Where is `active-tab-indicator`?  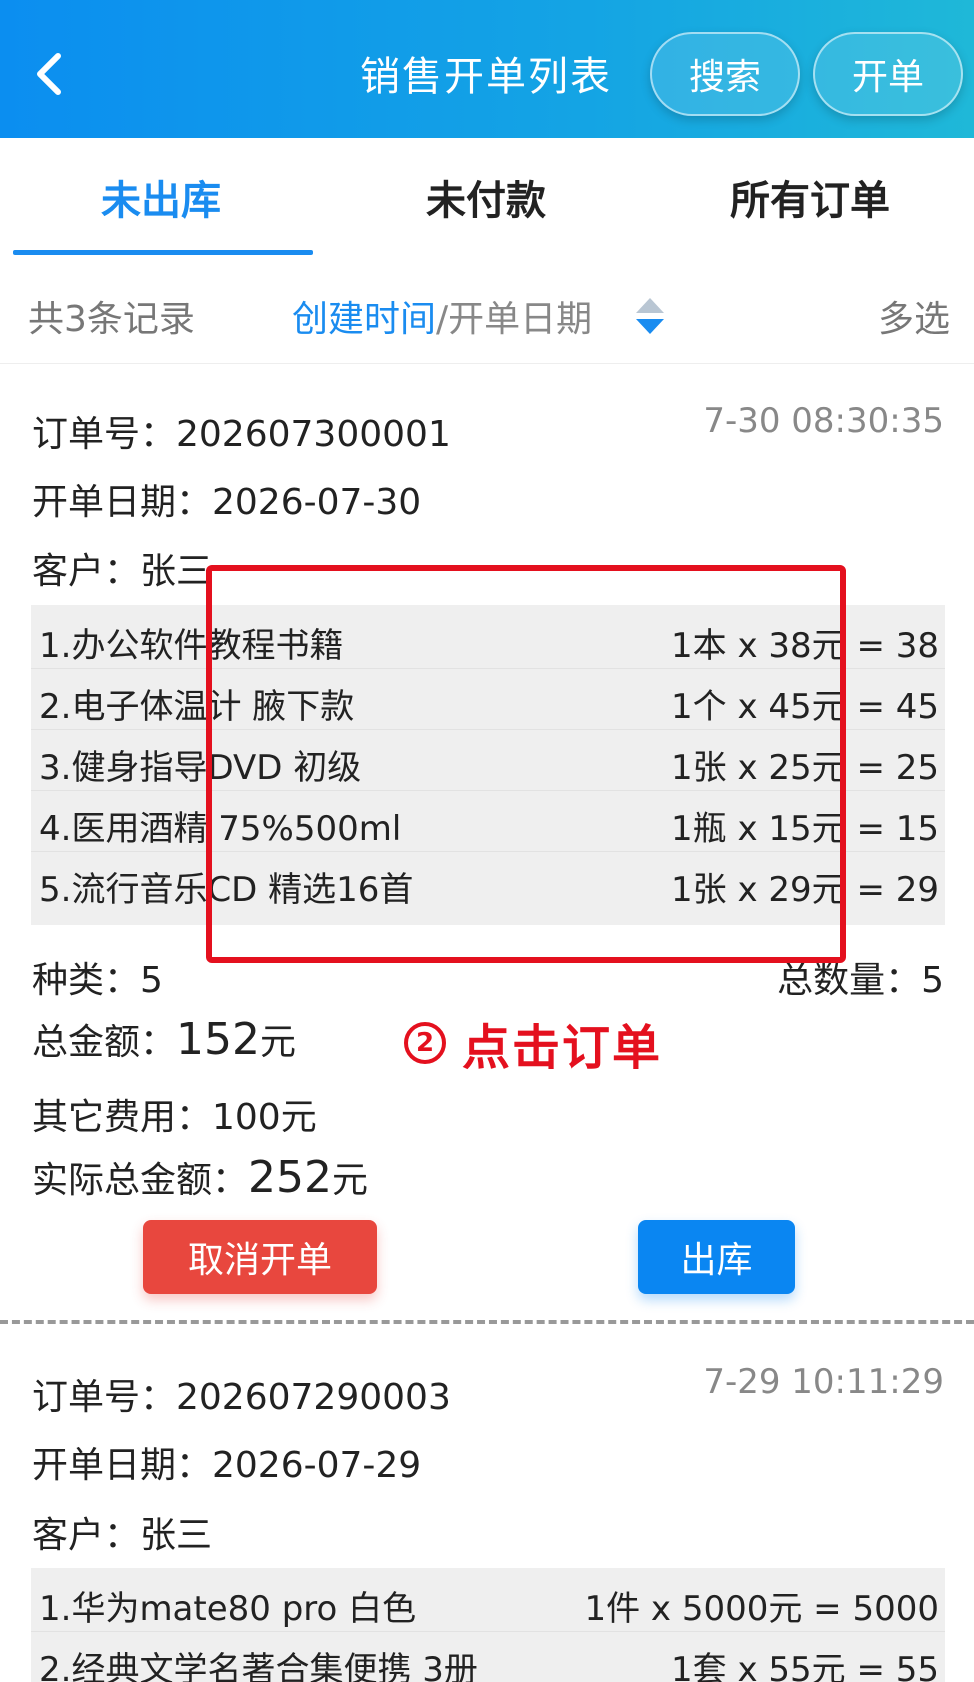 active-tab-indicator is located at coordinates (163, 252).